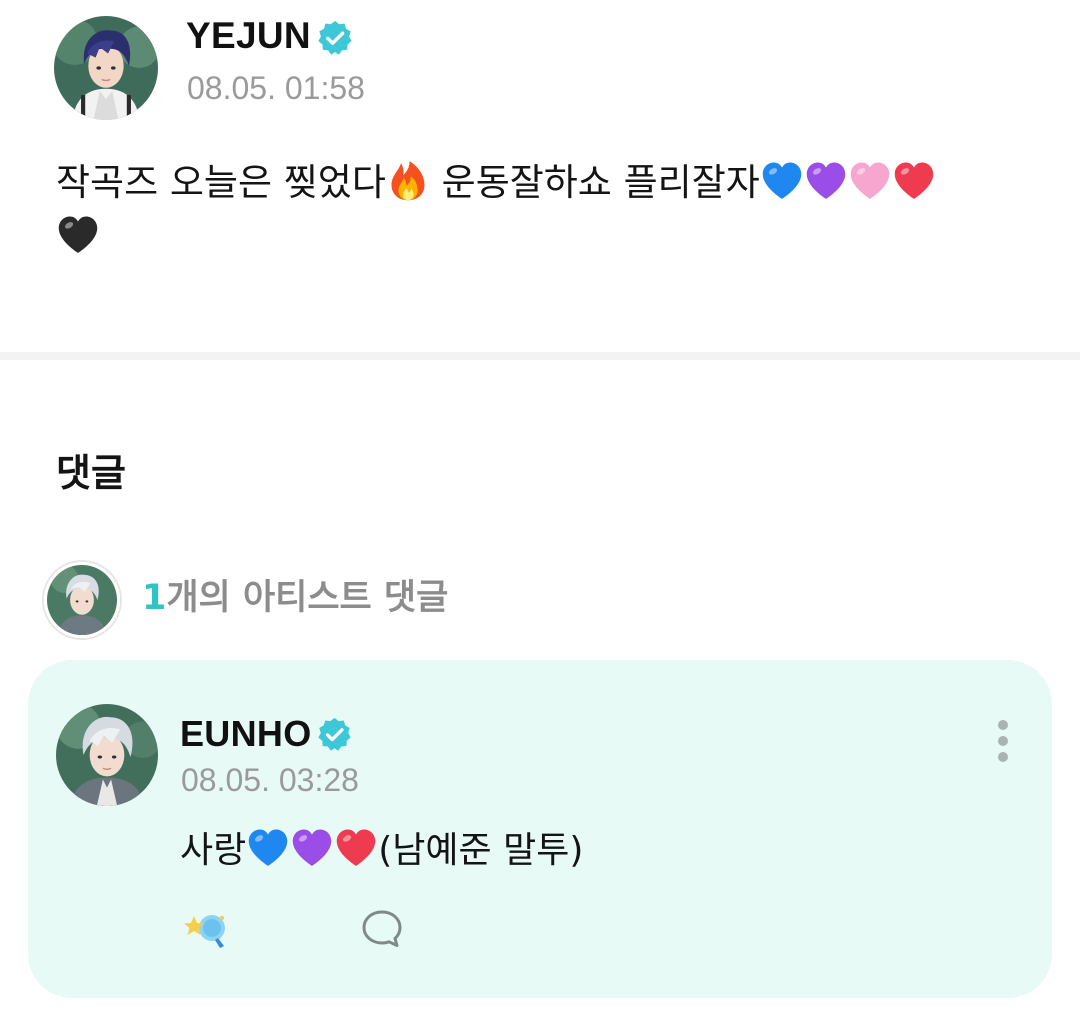 The image size is (1080, 1023). What do you see at coordinates (408, 181) in the screenshot?
I see `fire-emoji` at bounding box center [408, 181].